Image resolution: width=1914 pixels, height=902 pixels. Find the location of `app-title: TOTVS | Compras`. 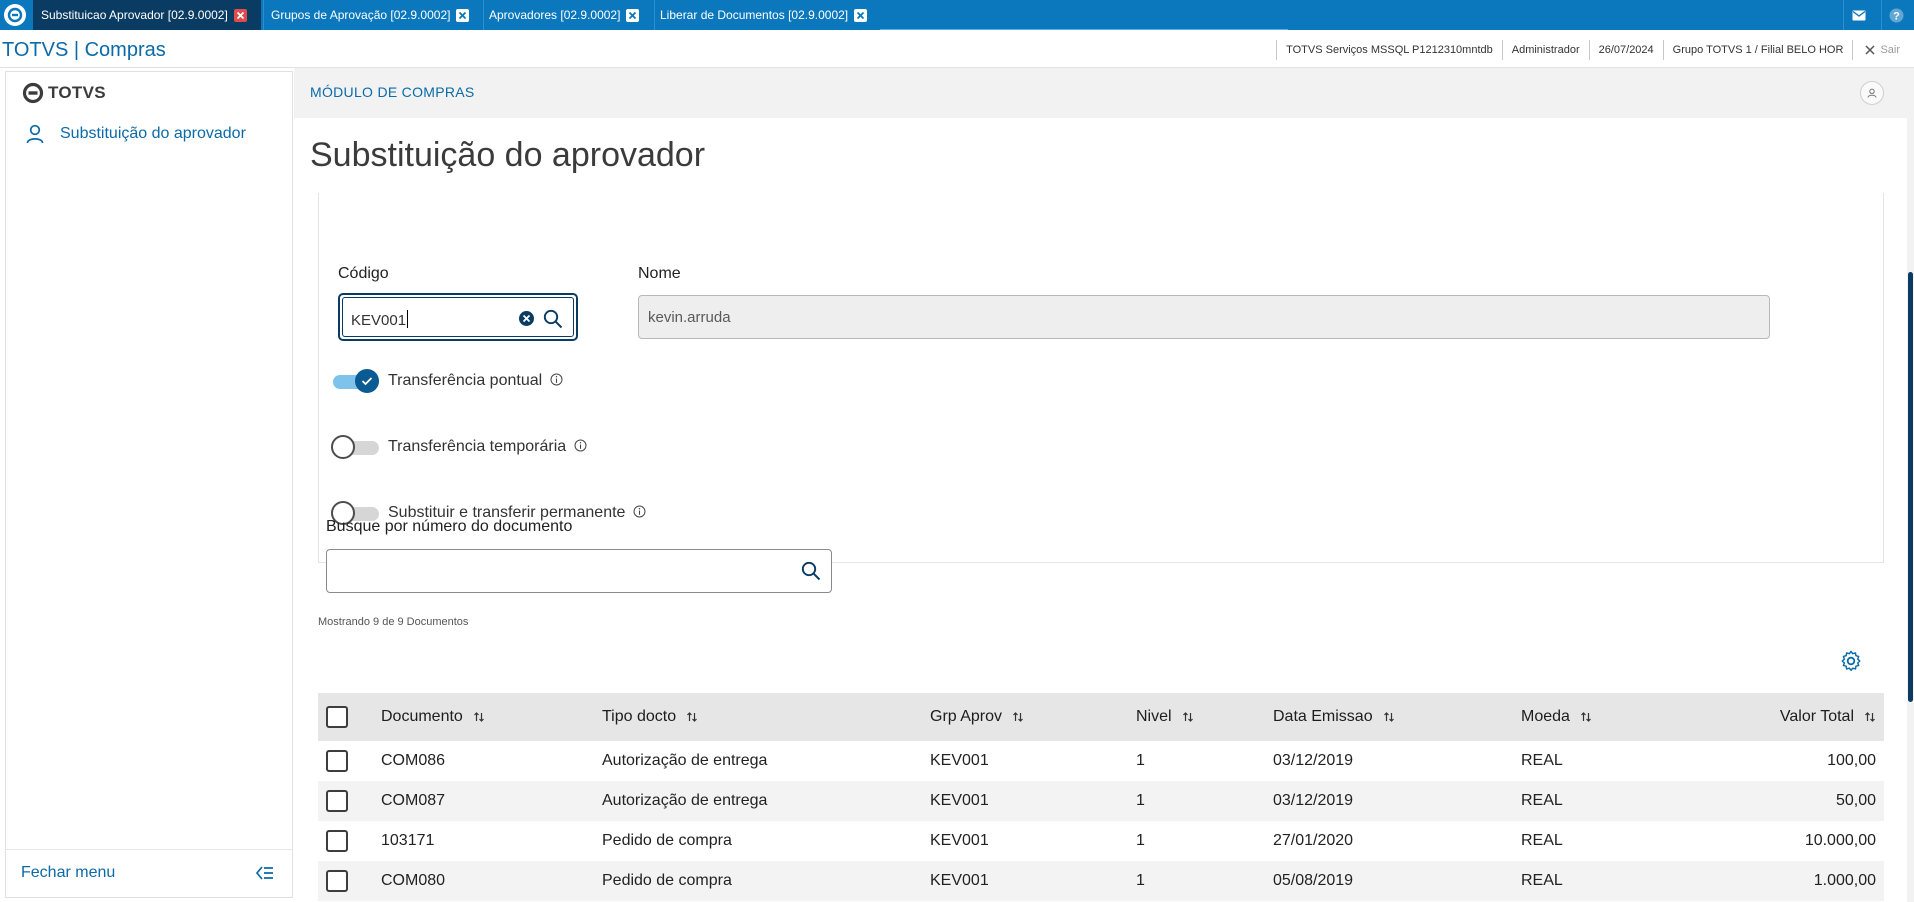

app-title: TOTVS | Compras is located at coordinates (84, 50).